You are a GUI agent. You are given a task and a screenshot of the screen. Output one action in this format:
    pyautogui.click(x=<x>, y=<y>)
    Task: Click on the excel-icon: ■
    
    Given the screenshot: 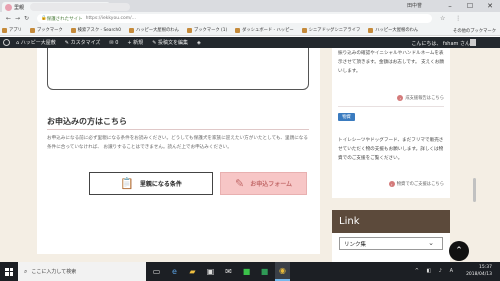 What is the action you would take?
    pyautogui.click(x=264, y=271)
    